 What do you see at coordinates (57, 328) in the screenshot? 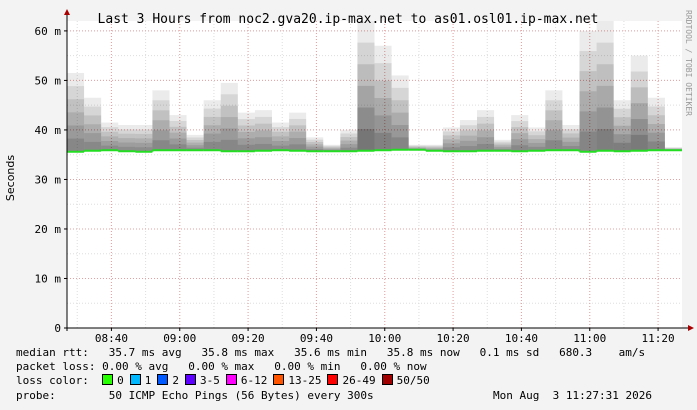
I see `y-tick-label: 0` at bounding box center [57, 328].